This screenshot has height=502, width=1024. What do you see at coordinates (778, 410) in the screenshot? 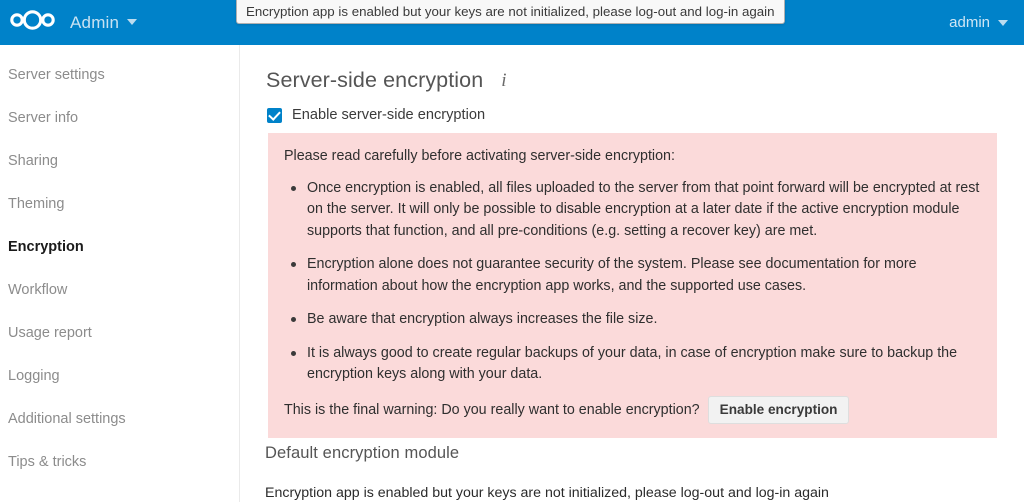
I see `enable-encryption-button: Enable encryption` at bounding box center [778, 410].